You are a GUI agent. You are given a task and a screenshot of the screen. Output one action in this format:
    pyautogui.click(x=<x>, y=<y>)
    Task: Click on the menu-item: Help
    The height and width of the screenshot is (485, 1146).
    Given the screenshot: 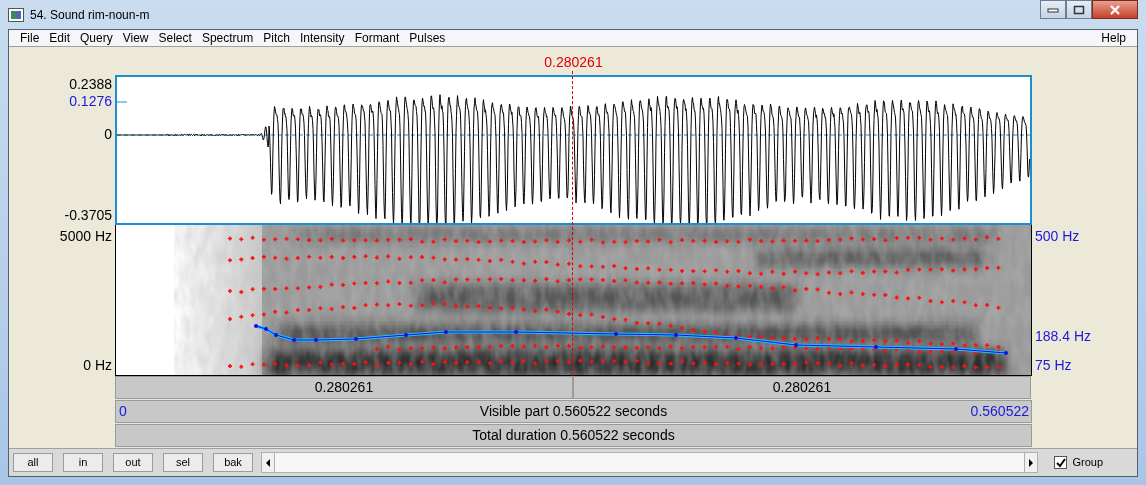 What is the action you would take?
    pyautogui.click(x=1113, y=38)
    